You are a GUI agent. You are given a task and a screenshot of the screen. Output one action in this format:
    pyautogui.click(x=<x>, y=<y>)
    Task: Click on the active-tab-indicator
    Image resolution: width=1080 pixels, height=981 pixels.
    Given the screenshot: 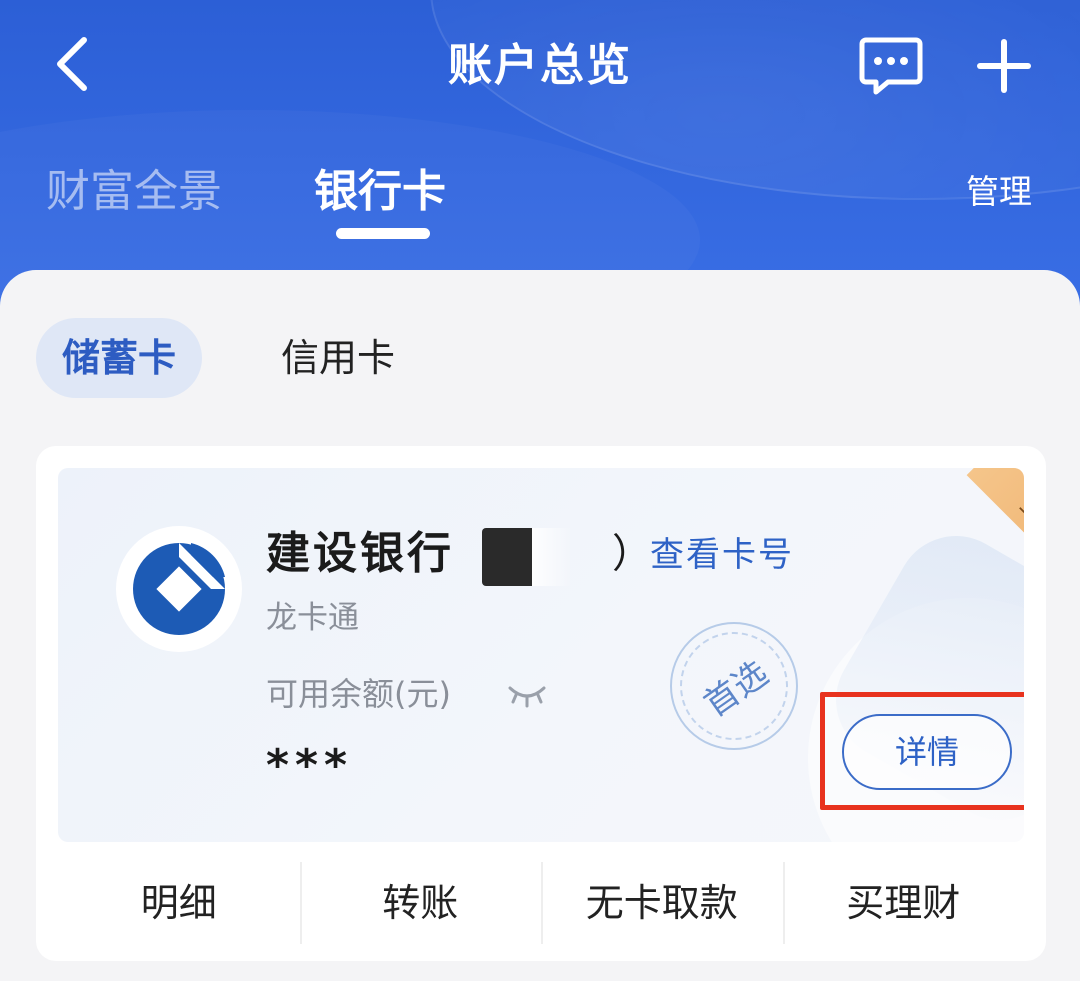 What is the action you would take?
    pyautogui.click(x=383, y=233)
    